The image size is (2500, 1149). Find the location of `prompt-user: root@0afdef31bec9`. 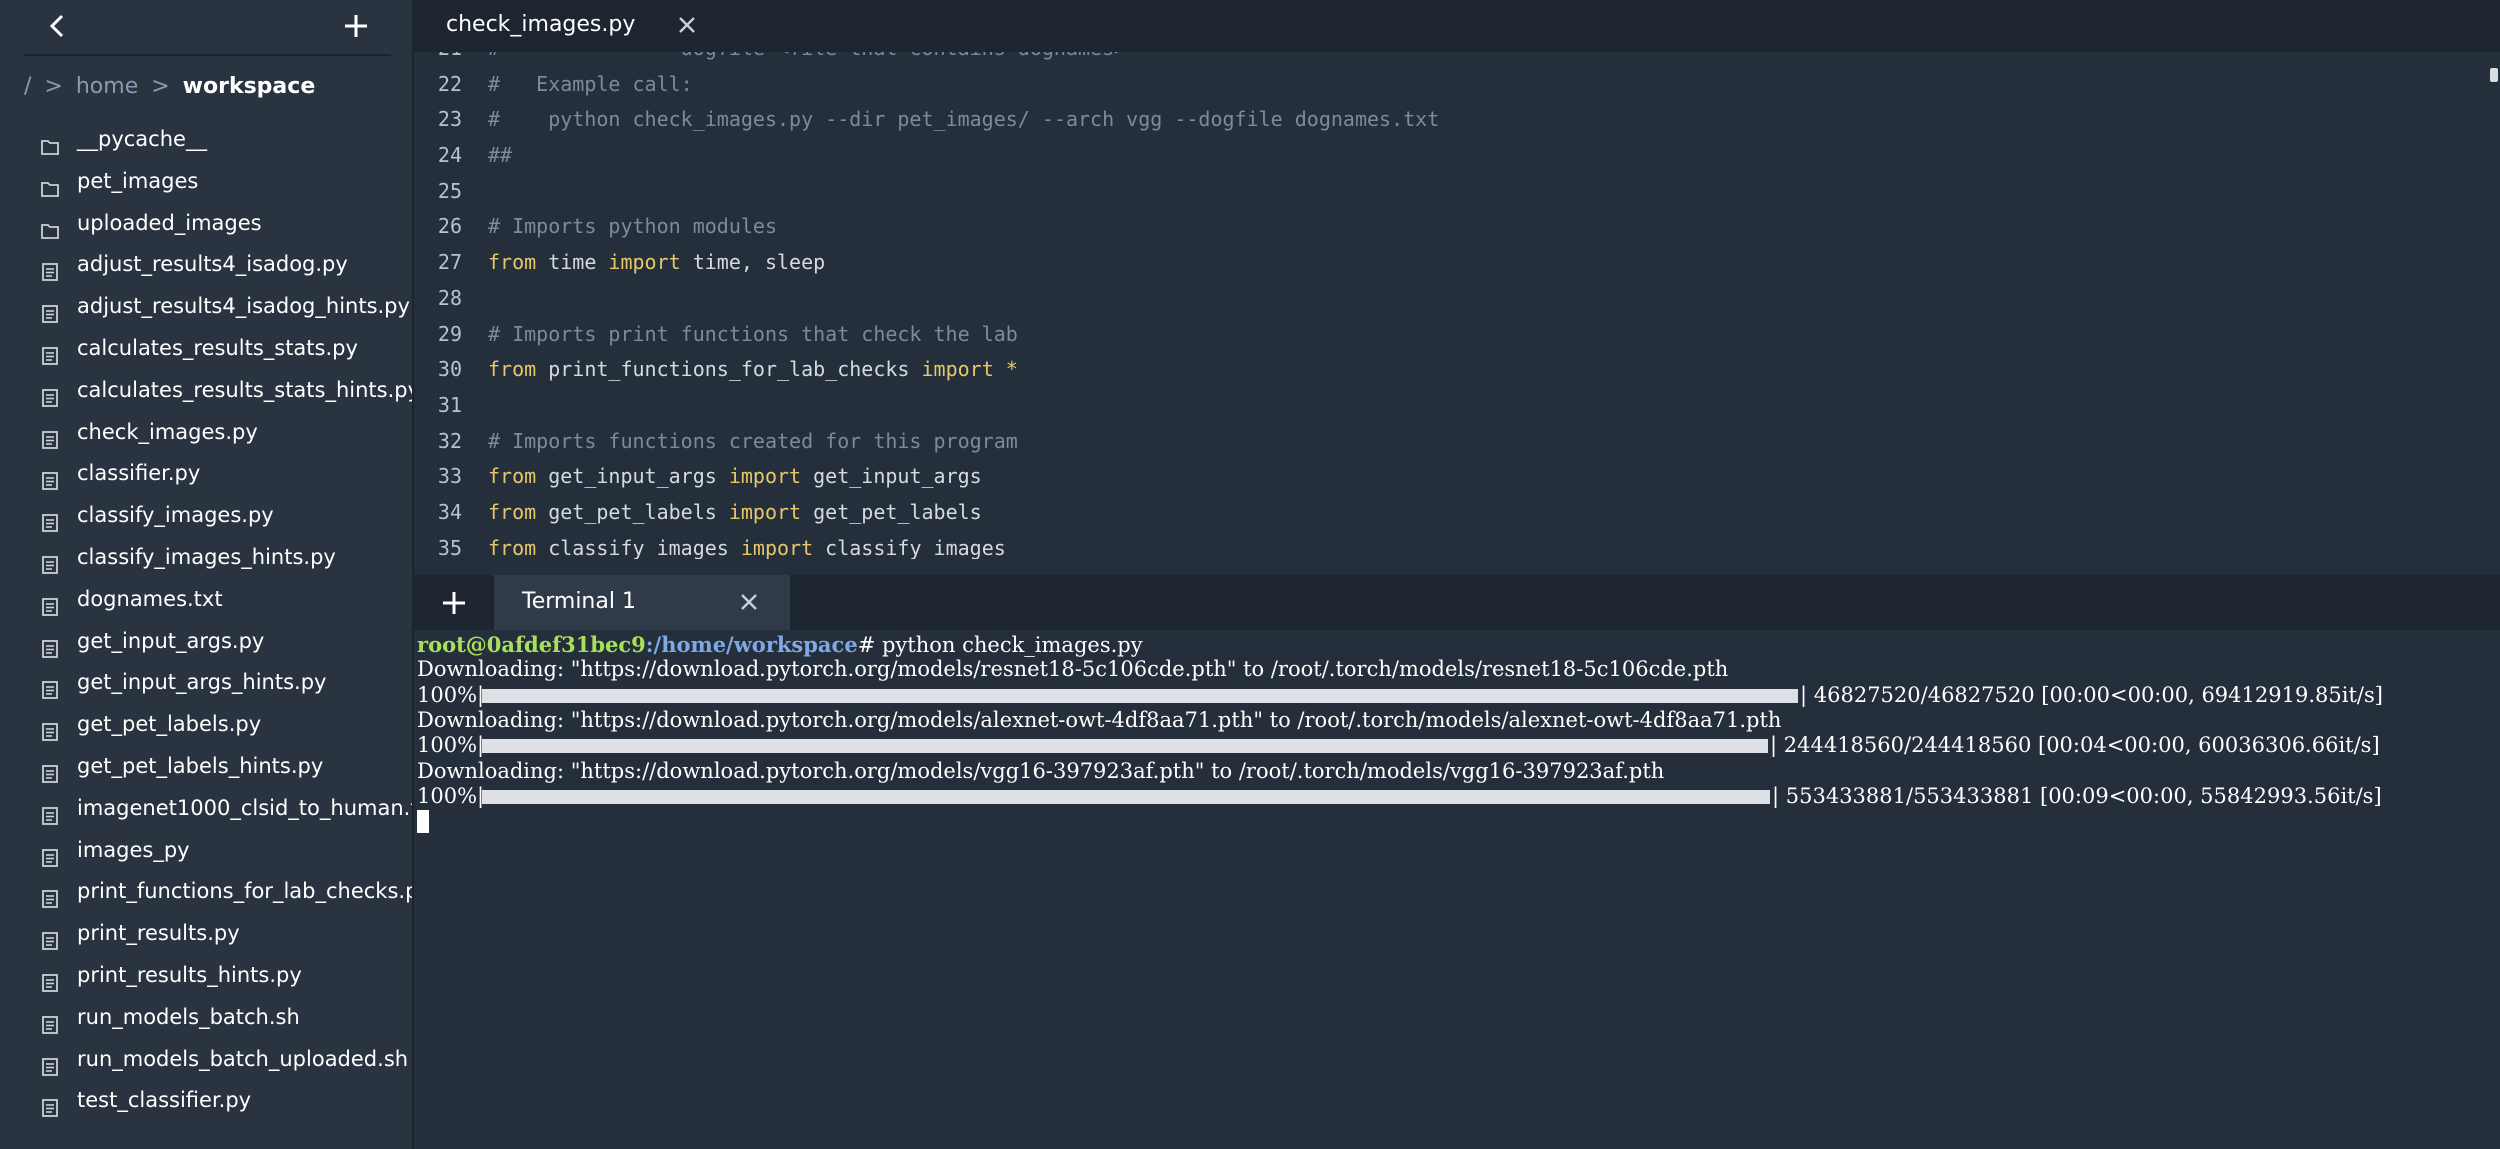

prompt-user: root@0afdef31bec9 is located at coordinates (531, 644).